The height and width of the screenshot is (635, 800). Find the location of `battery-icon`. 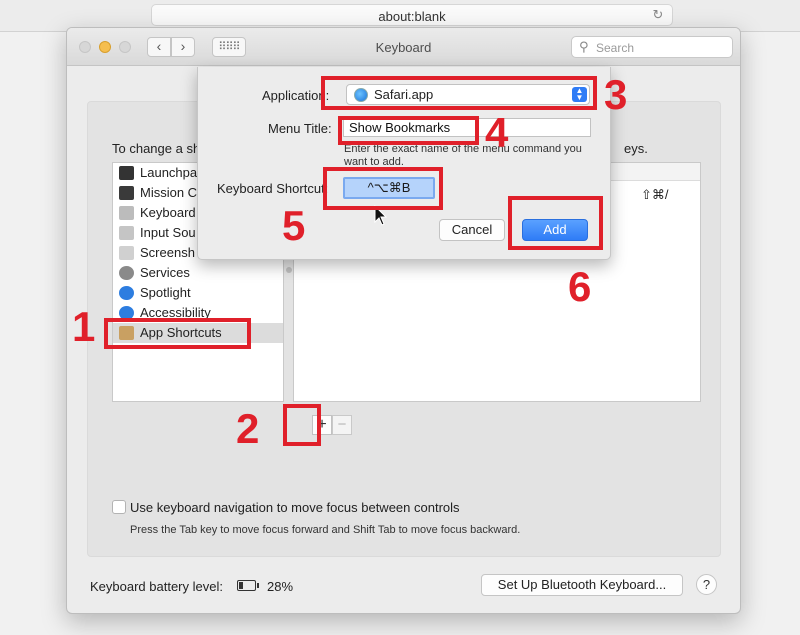

battery-icon is located at coordinates (246, 585).